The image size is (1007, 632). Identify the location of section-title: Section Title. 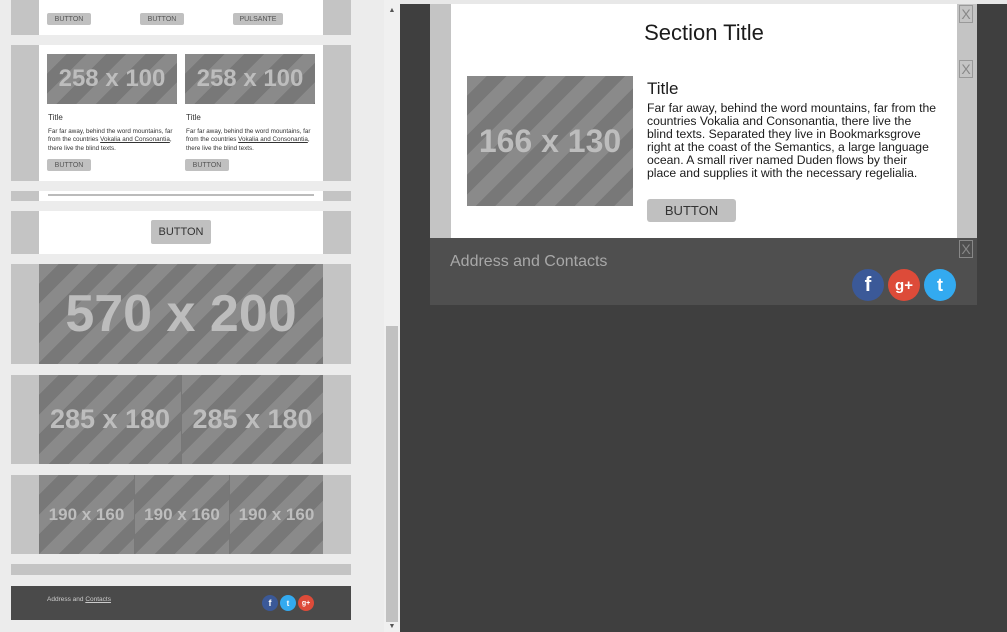
(704, 33).